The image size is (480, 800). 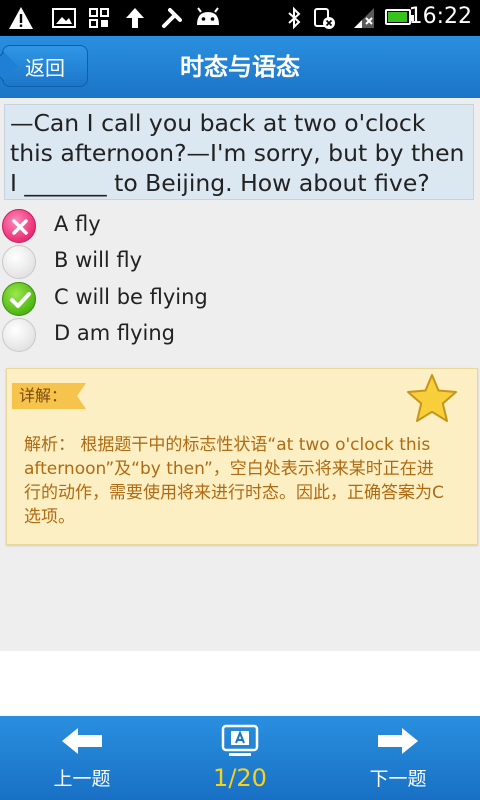 What do you see at coordinates (77, 224) in the screenshot?
I see `option-a-label: A fly` at bounding box center [77, 224].